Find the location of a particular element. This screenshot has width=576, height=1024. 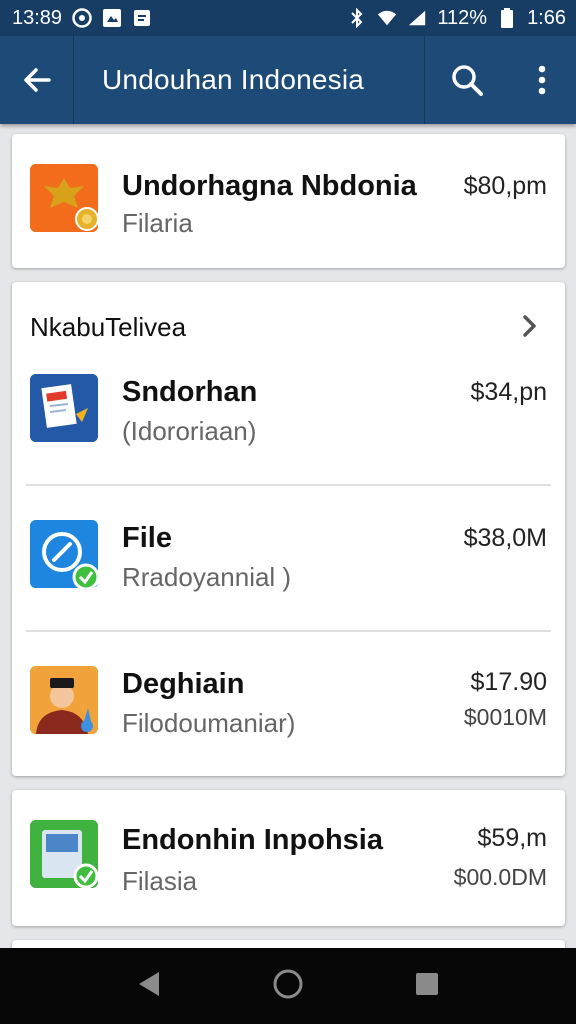

notification-image-icon is located at coordinates (112, 18).